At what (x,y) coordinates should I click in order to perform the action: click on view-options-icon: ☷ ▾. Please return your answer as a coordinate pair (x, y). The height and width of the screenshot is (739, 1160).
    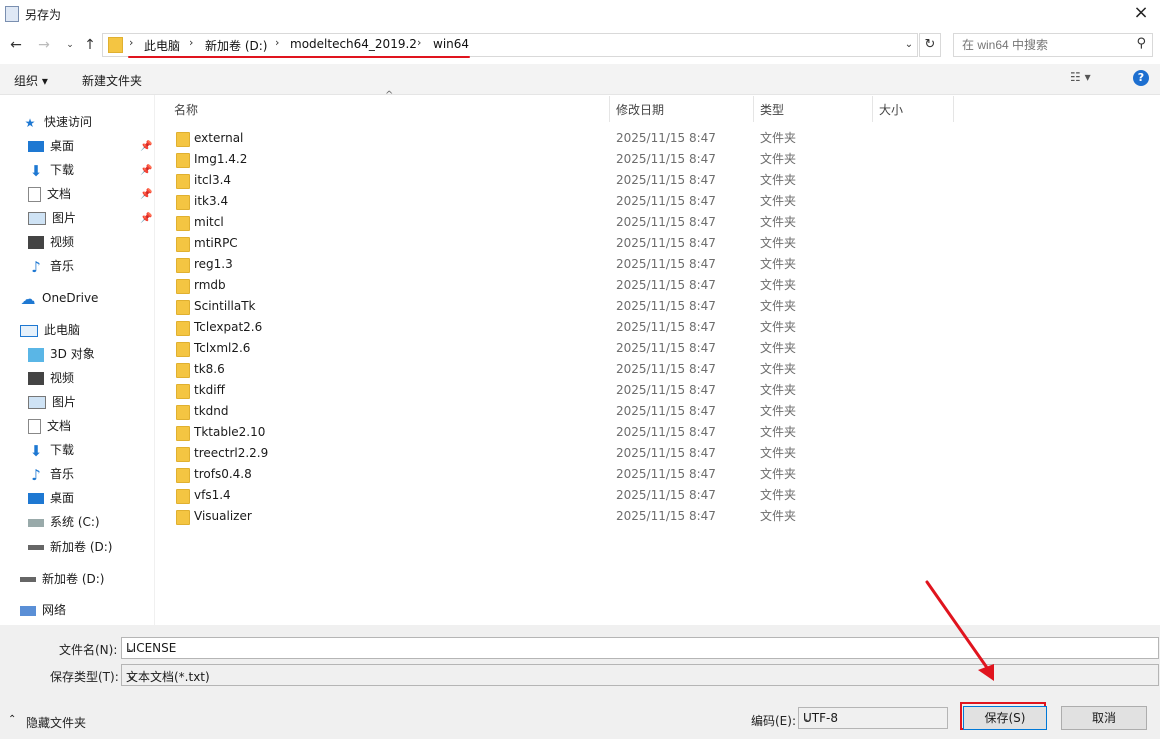
    Looking at the image, I should click on (1080, 77).